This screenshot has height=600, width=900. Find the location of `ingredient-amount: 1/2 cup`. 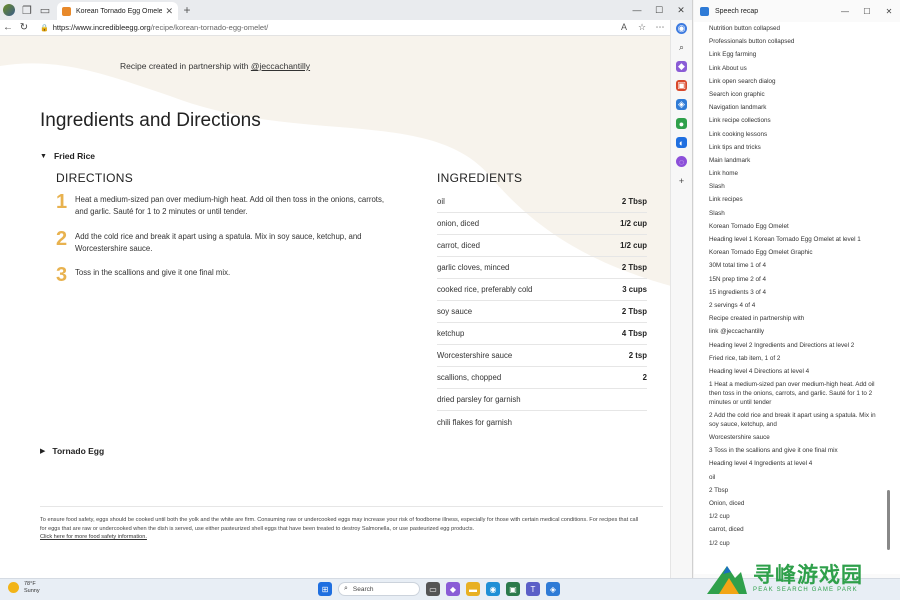

ingredient-amount: 1/2 cup is located at coordinates (633, 223).